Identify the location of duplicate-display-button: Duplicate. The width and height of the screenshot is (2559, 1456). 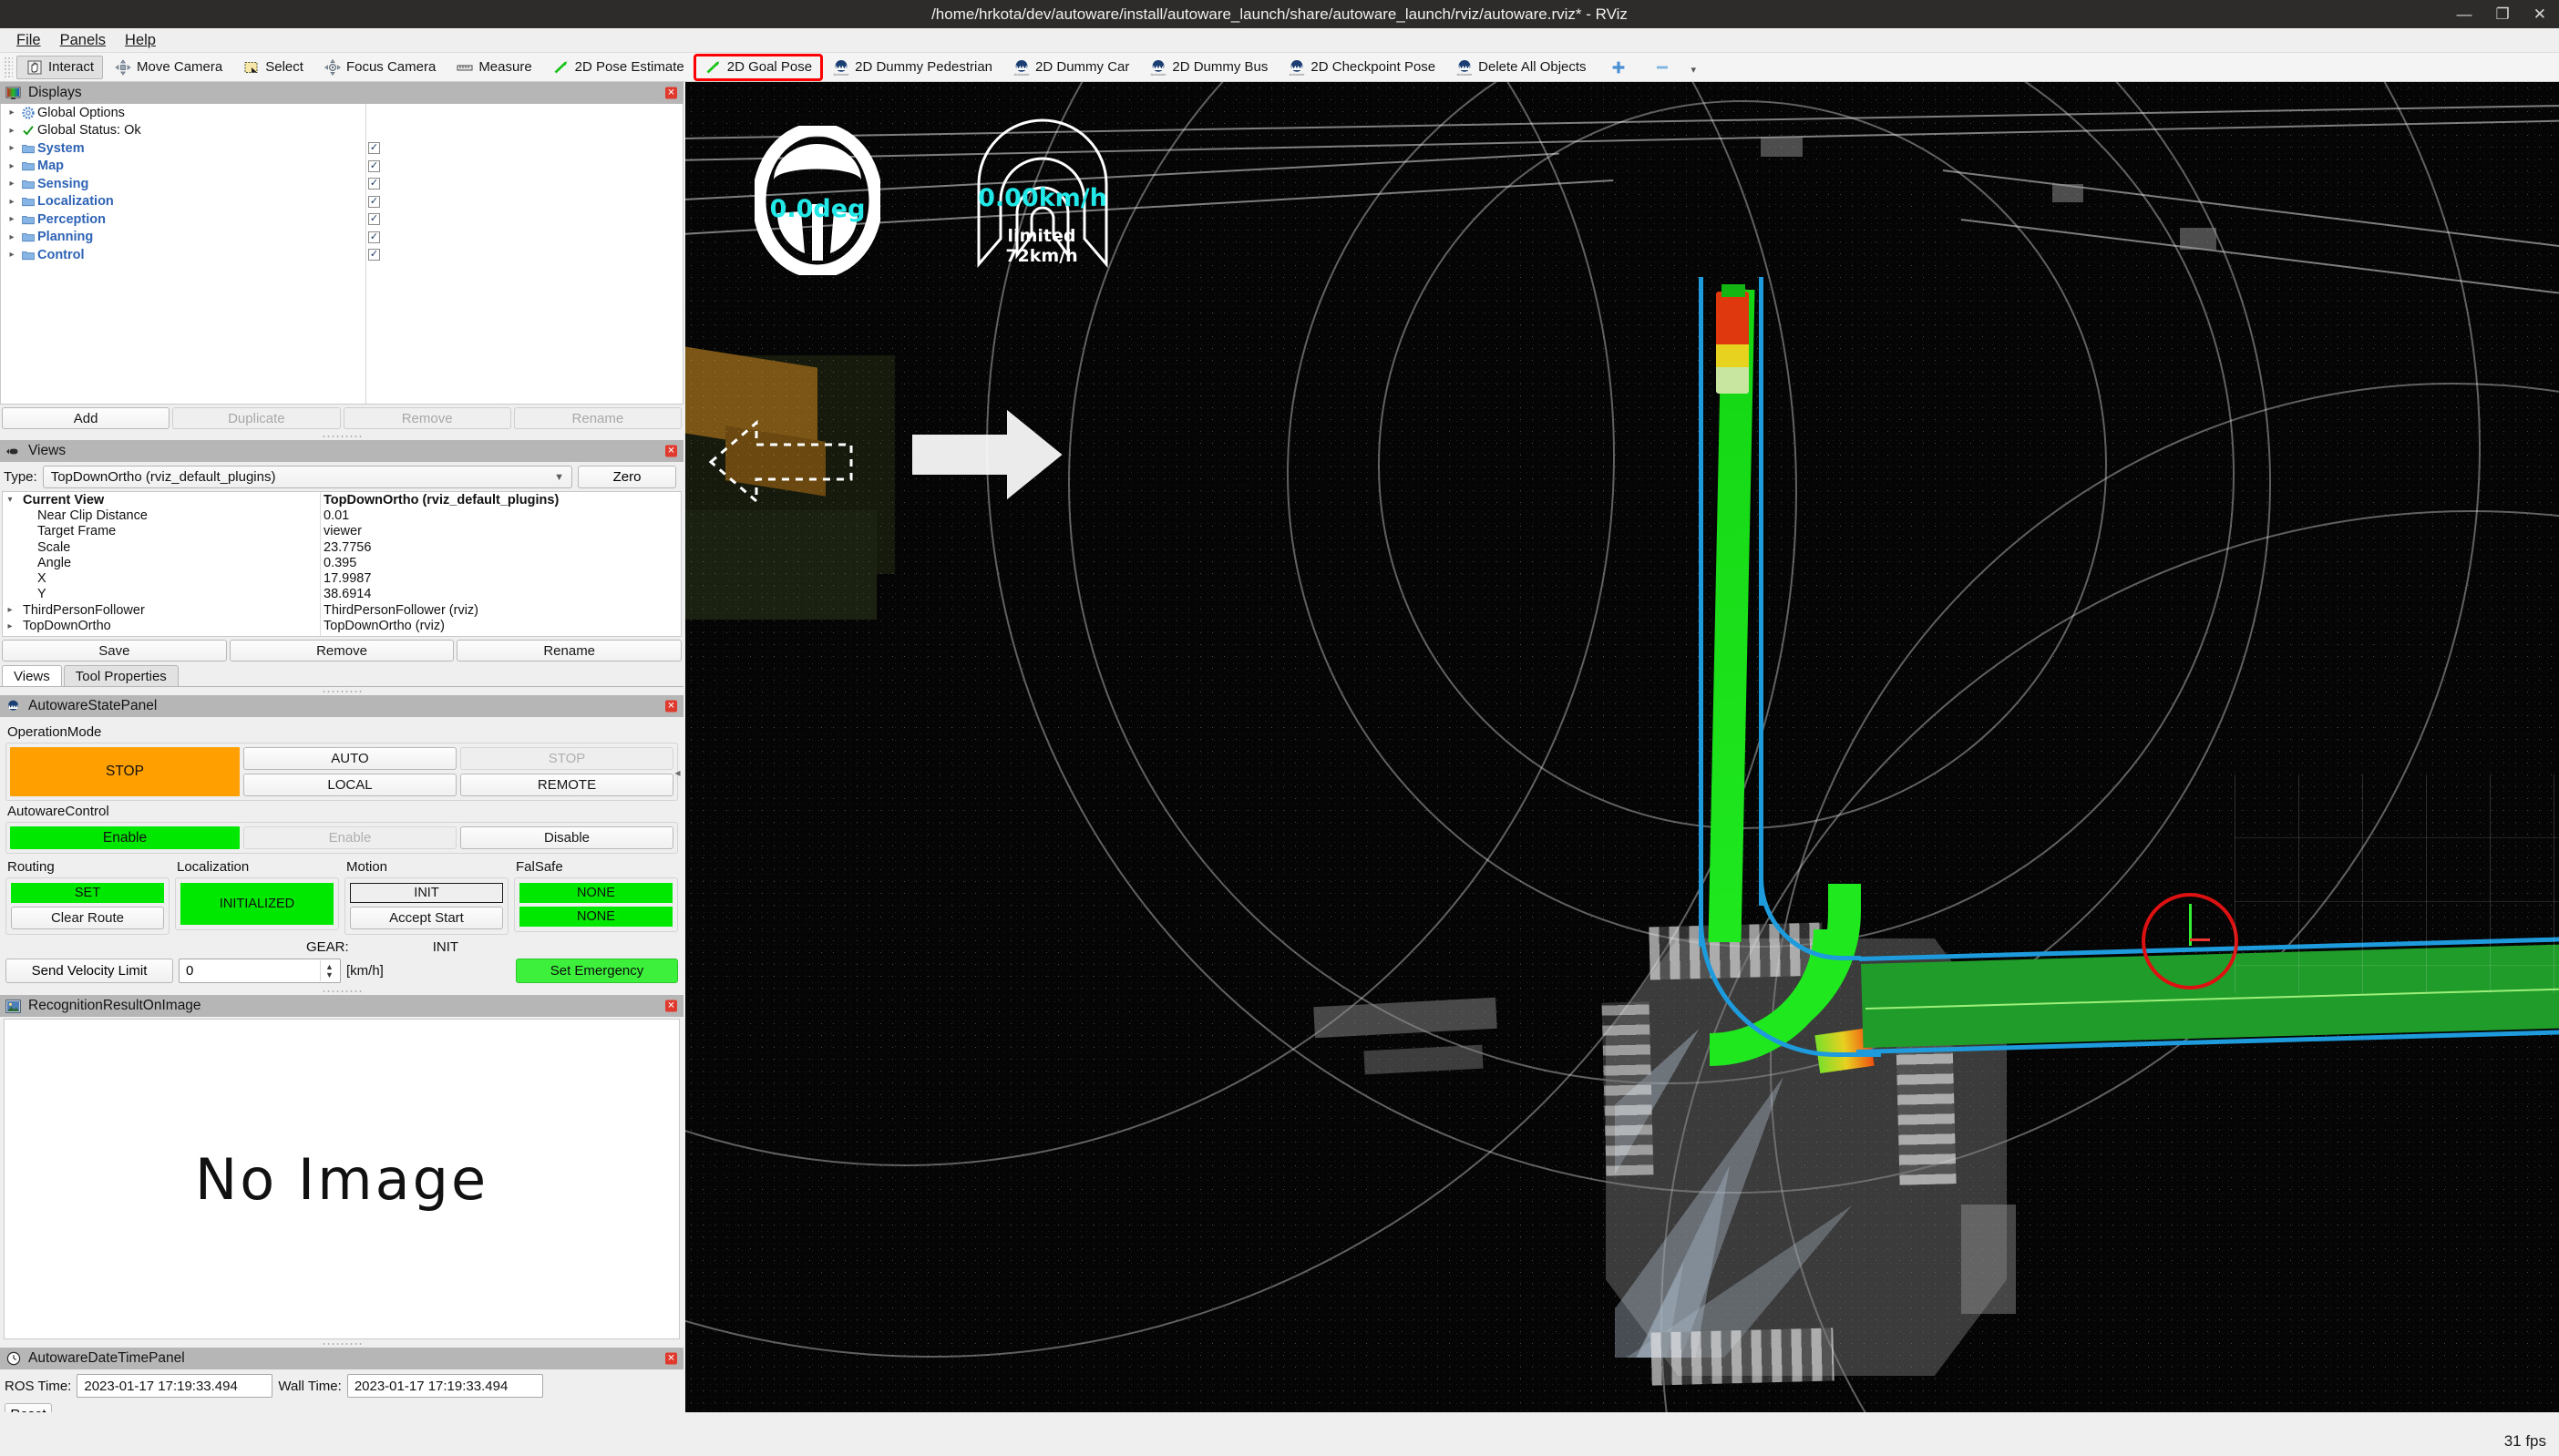
(256, 418).